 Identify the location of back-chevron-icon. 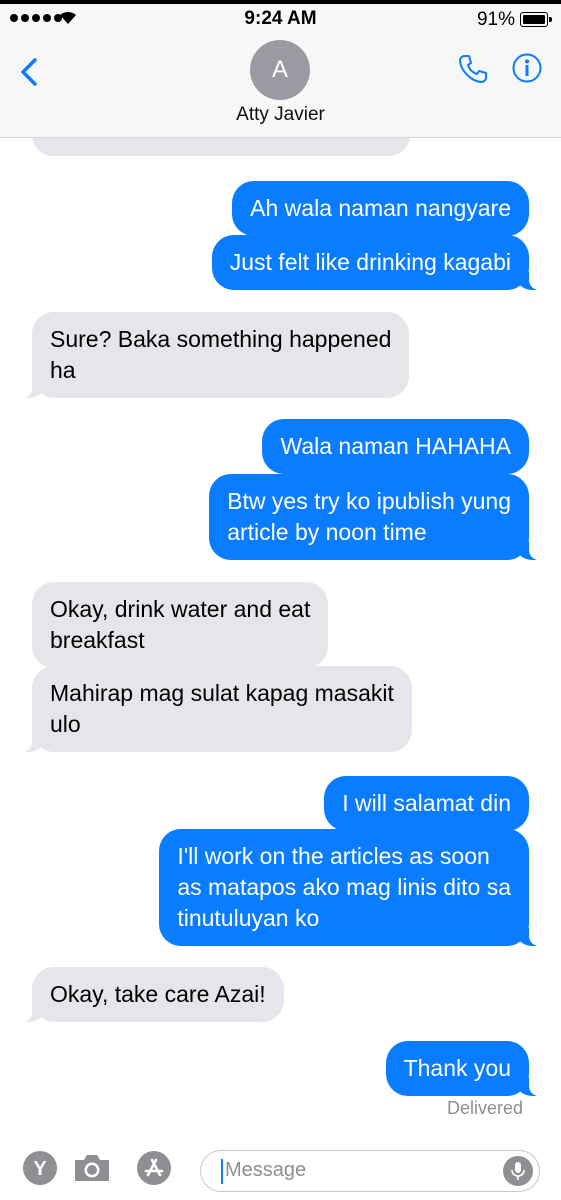
(30, 72).